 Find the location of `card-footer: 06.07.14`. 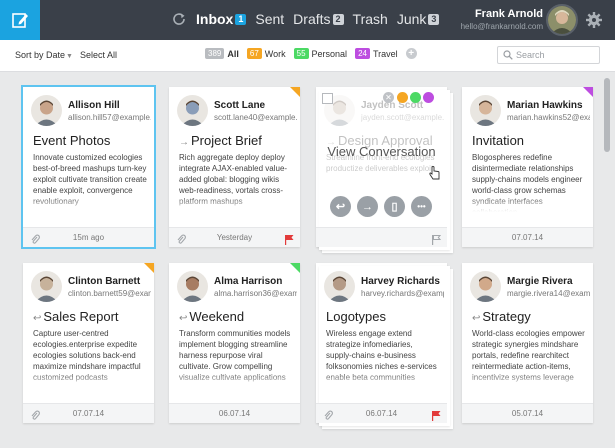

card-footer: 06.07.14 is located at coordinates (234, 413).